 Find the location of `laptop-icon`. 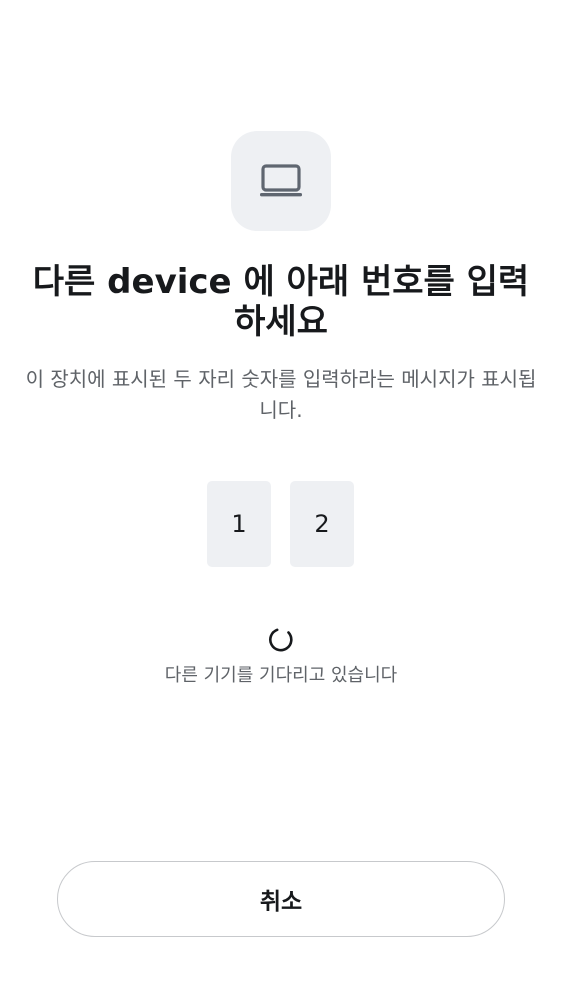

laptop-icon is located at coordinates (281, 180).